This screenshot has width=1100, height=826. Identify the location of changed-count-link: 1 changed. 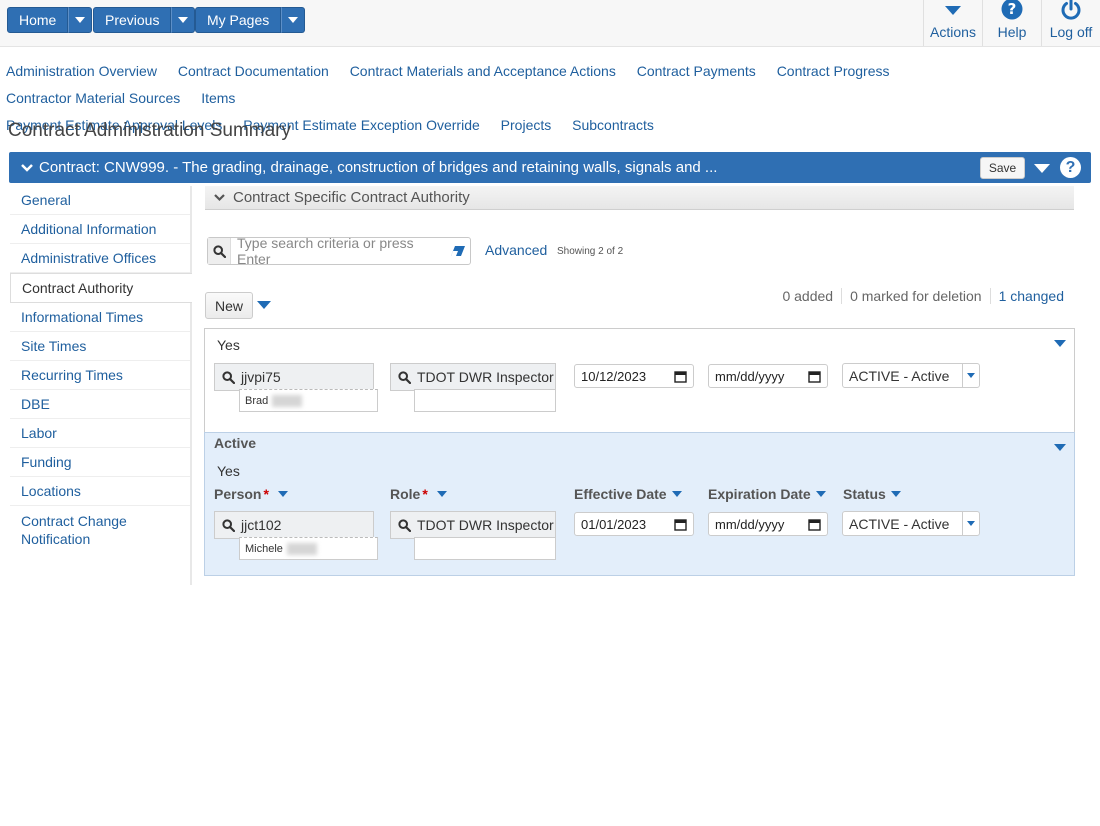
(1030, 296).